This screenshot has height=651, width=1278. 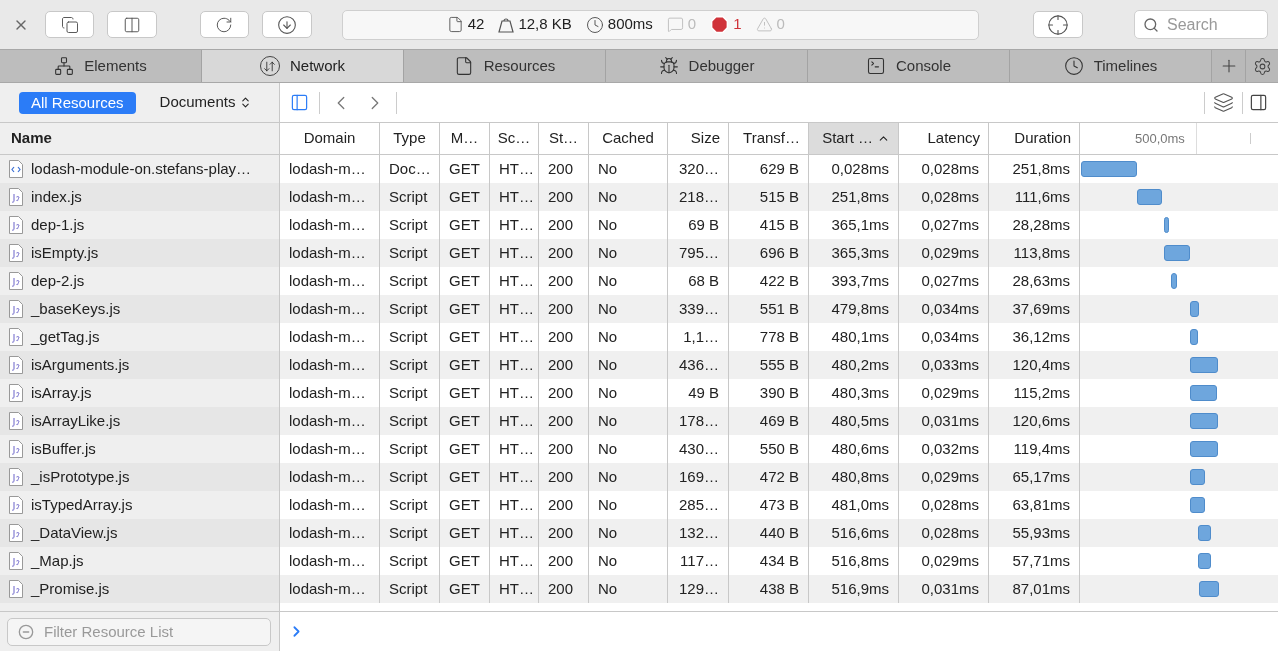 I want to click on resource-row: _DataView.js, so click(x=139, y=533).